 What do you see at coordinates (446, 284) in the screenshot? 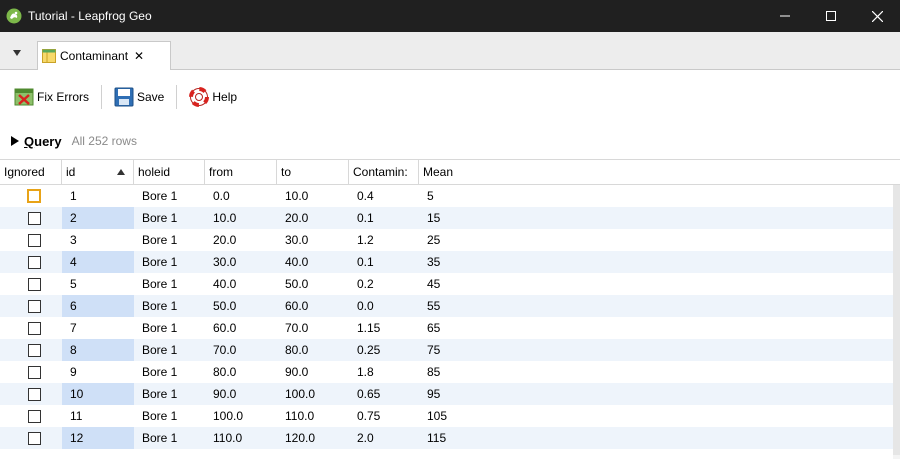
I see `table-row: 5 Bore 1 40.0 50.0 0.2 45` at bounding box center [446, 284].